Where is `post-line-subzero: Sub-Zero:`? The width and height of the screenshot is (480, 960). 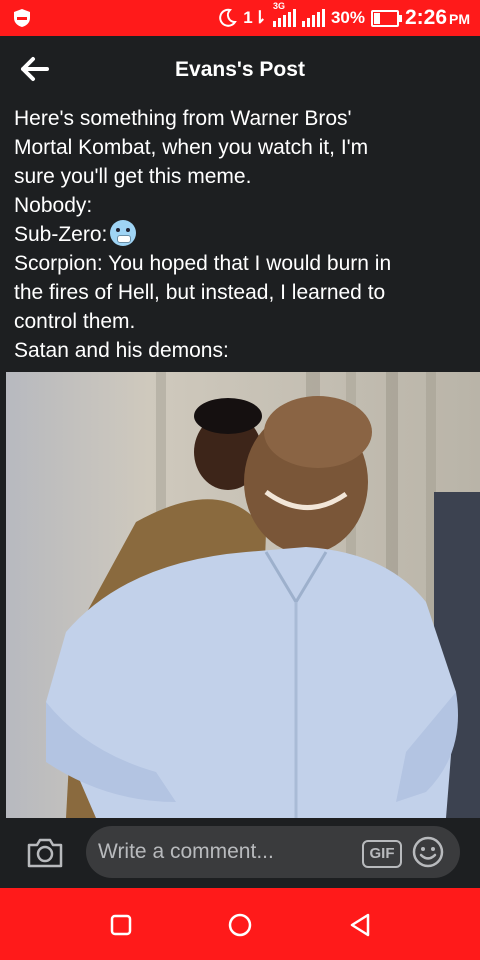 post-line-subzero: Sub-Zero: is located at coordinates (242, 234).